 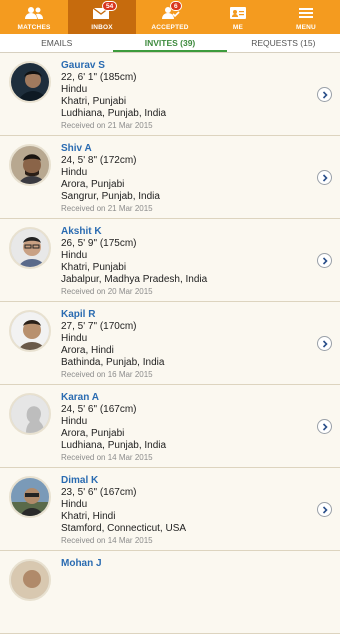 I want to click on profile-name: Shiv A, so click(x=110, y=148).